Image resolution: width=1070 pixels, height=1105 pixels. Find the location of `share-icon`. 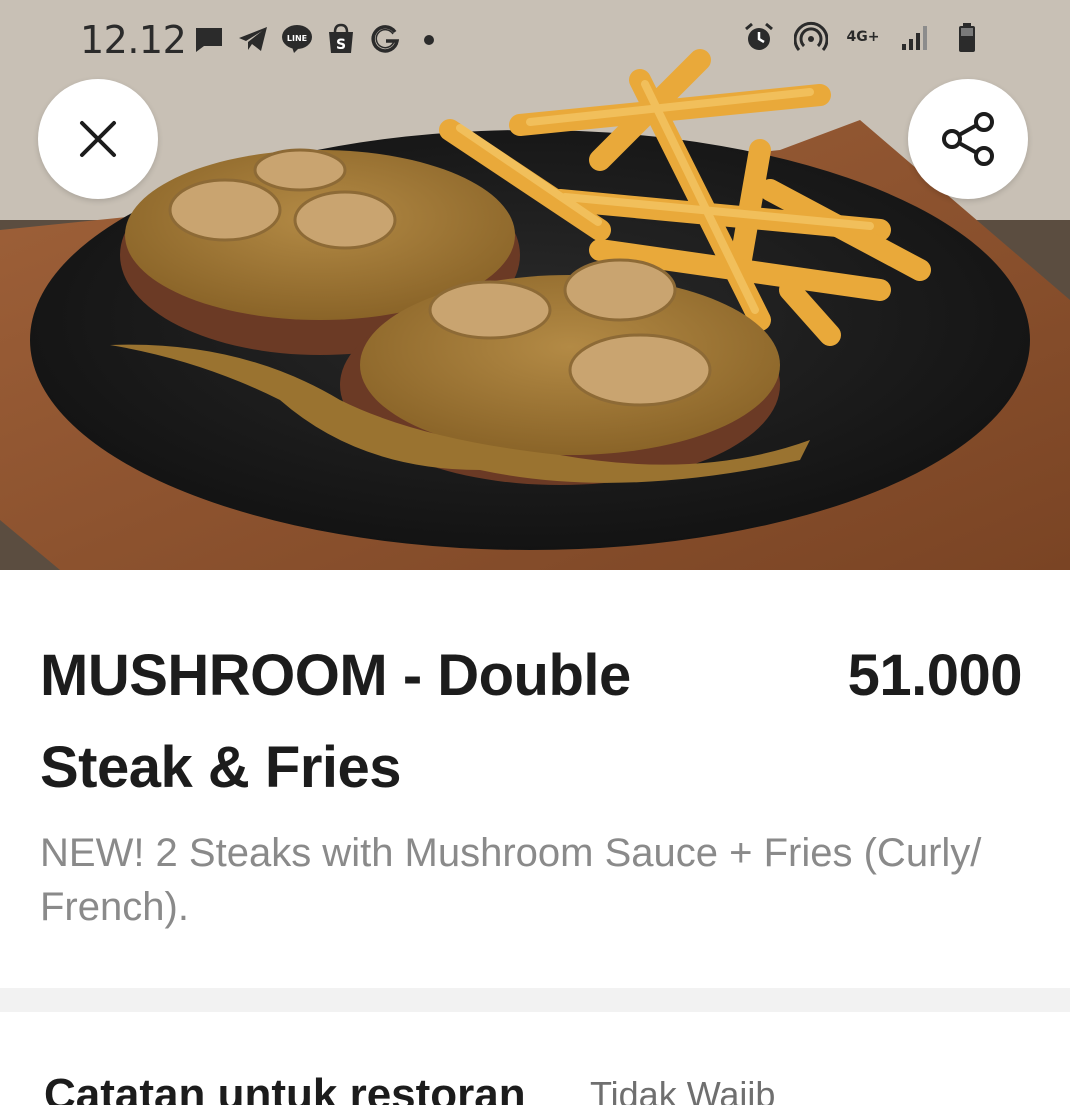

share-icon is located at coordinates (968, 139).